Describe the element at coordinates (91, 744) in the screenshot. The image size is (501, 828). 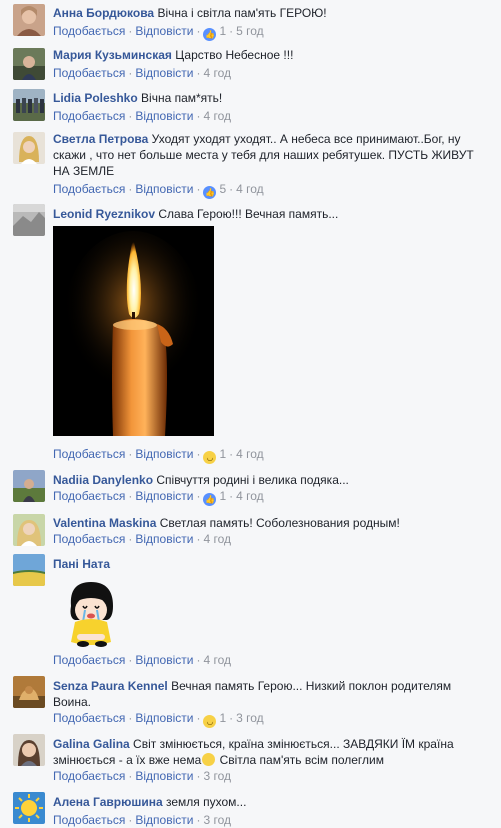
I see `comment-author: Galina Galina` at that location.